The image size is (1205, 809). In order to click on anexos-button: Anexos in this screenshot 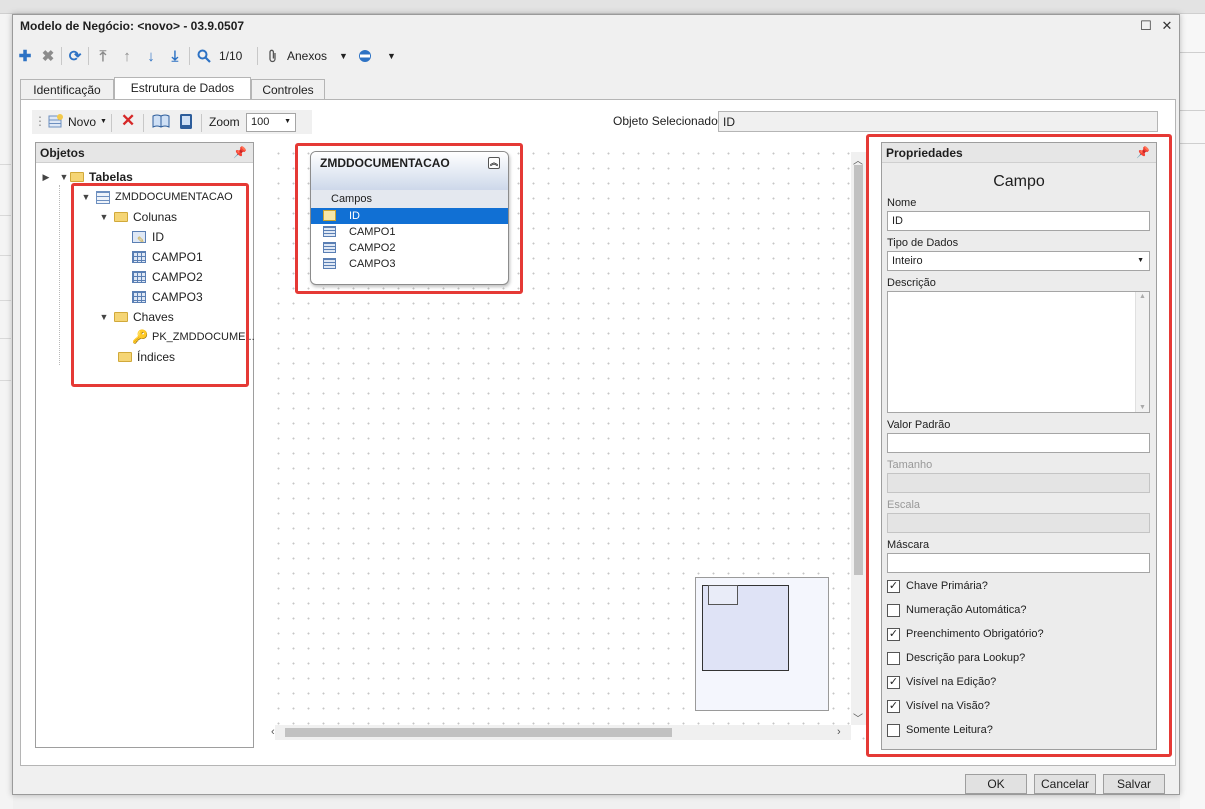, I will do `click(307, 56)`.